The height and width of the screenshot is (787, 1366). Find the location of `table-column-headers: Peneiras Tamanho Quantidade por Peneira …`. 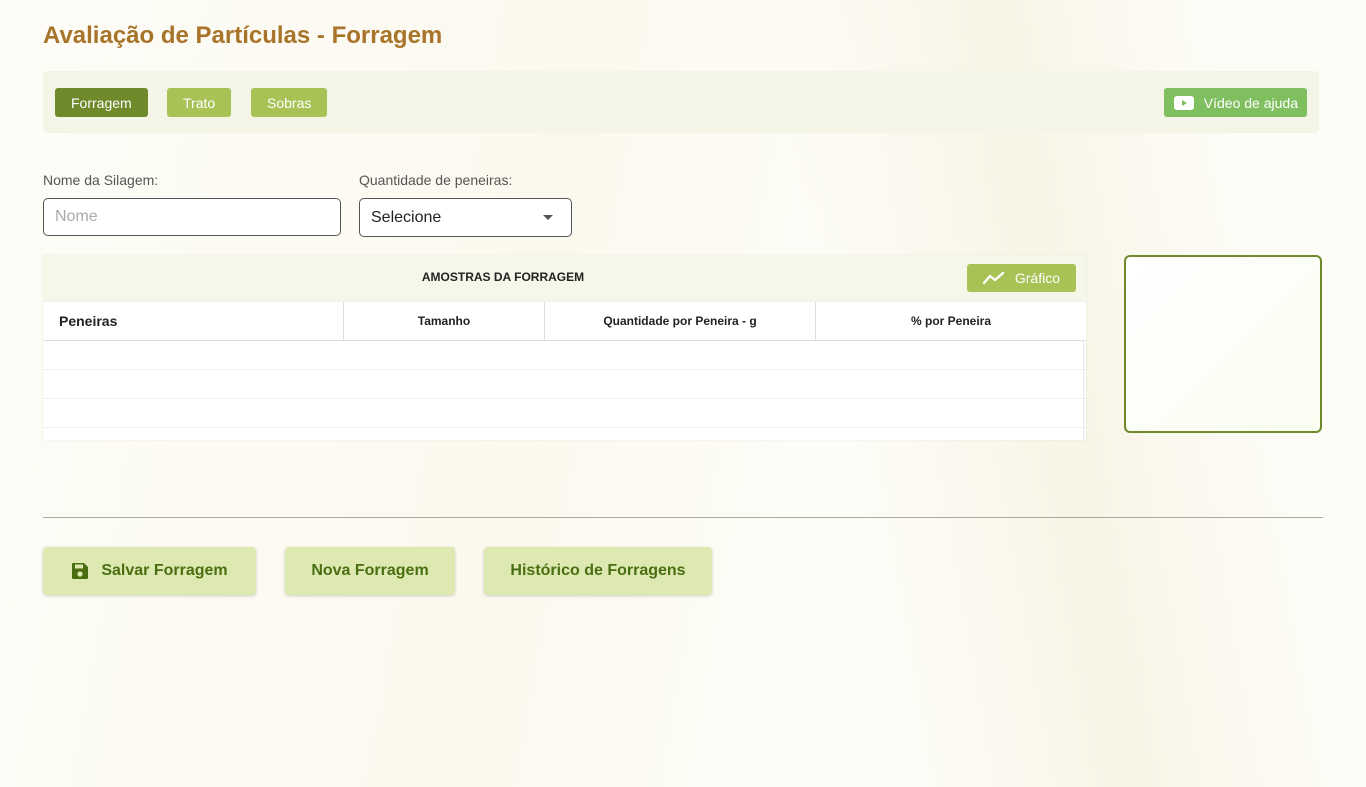

table-column-headers: Peneiras Tamanho Quantidade por Peneira … is located at coordinates (564, 321).